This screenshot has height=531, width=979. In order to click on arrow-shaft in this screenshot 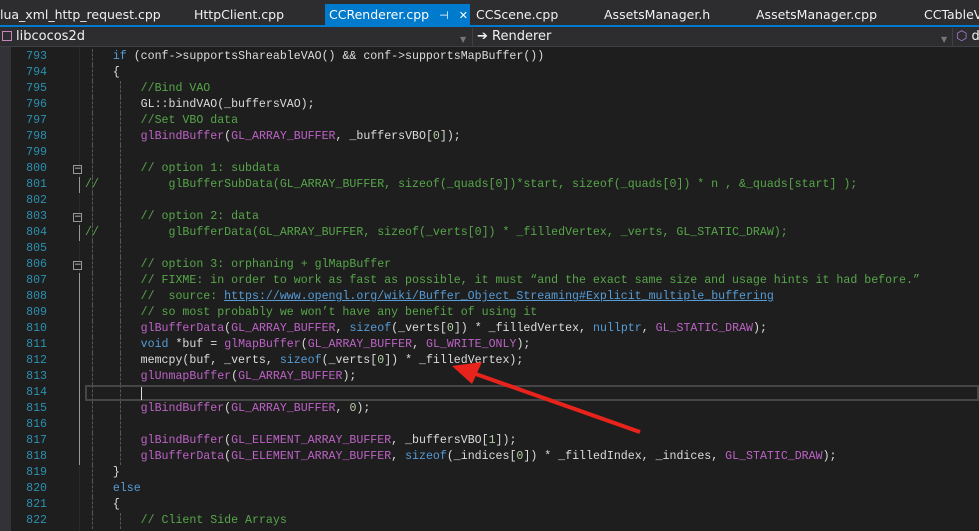, I will do `click(555, 402)`.